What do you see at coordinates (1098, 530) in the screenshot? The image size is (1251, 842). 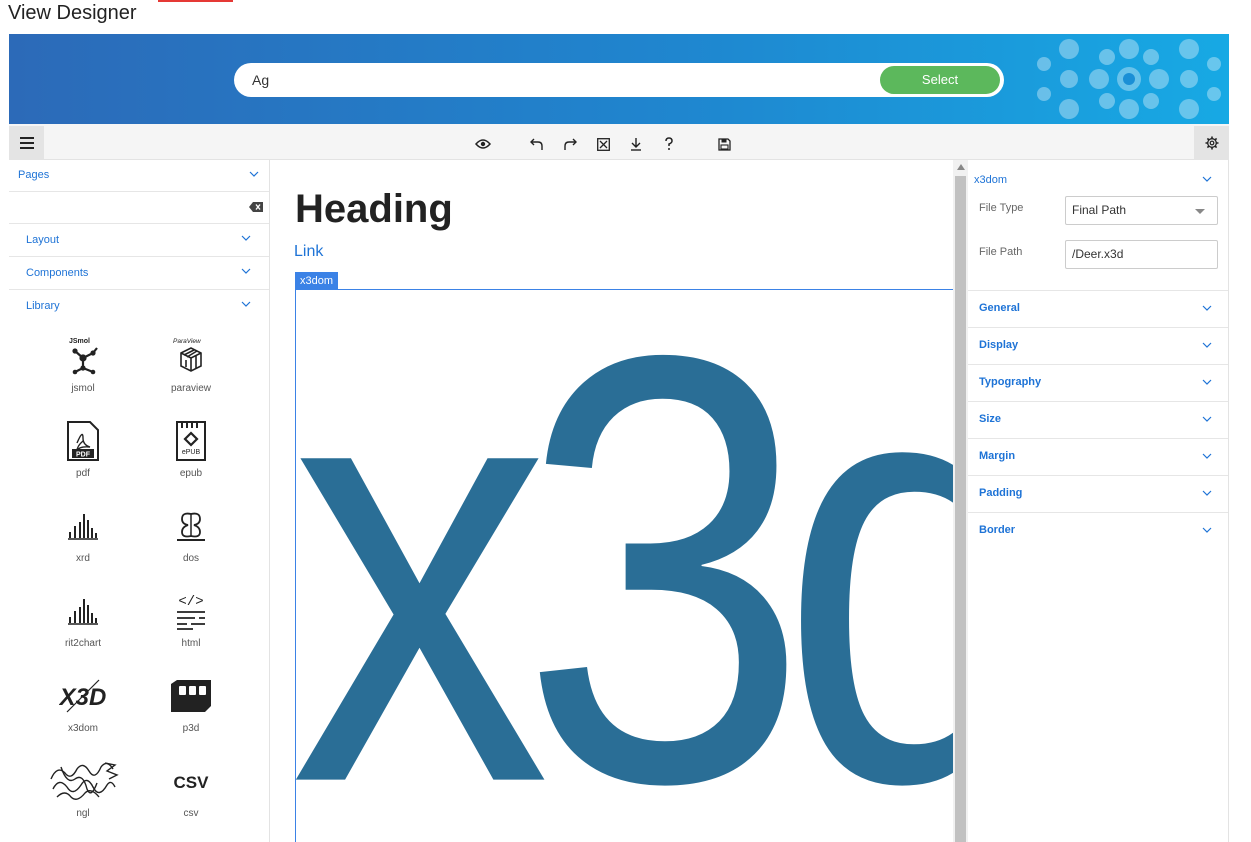 I see `section-border: Border` at bounding box center [1098, 530].